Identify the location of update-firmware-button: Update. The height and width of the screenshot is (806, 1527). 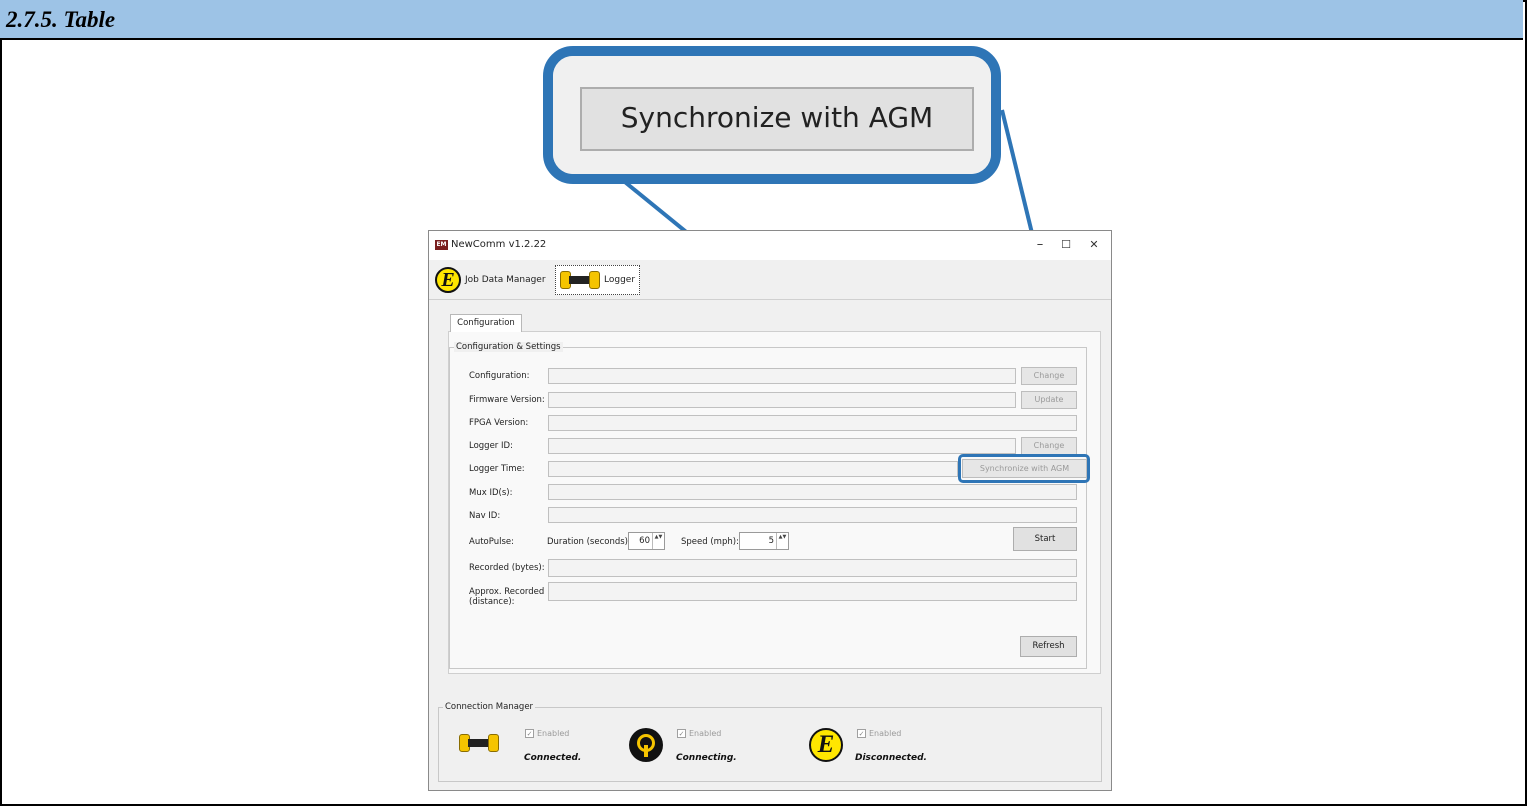
(1049, 400).